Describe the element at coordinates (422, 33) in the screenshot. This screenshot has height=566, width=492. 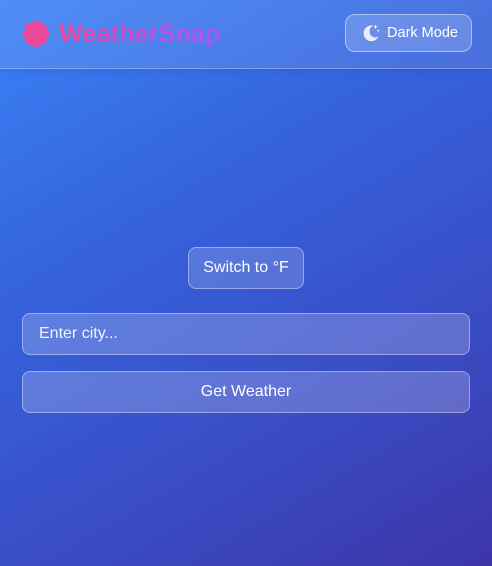
I see `dark-mode-label: Dark Mode` at that location.